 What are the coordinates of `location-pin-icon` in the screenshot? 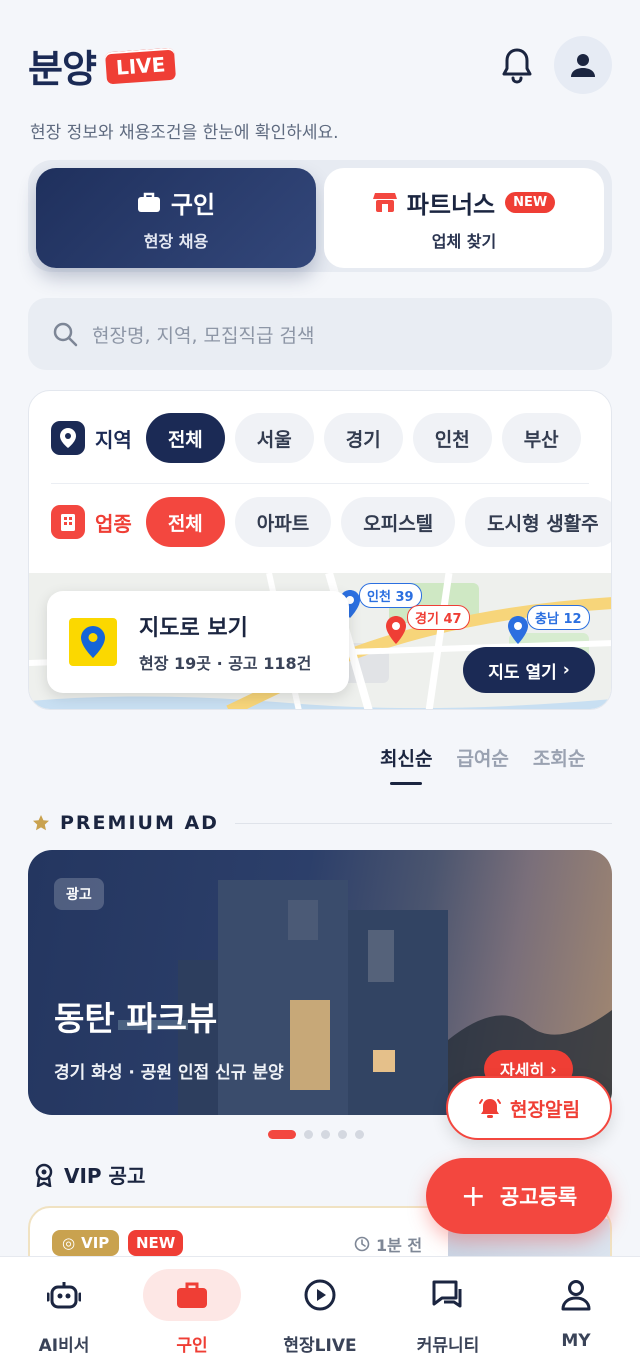 It's located at (68, 438).